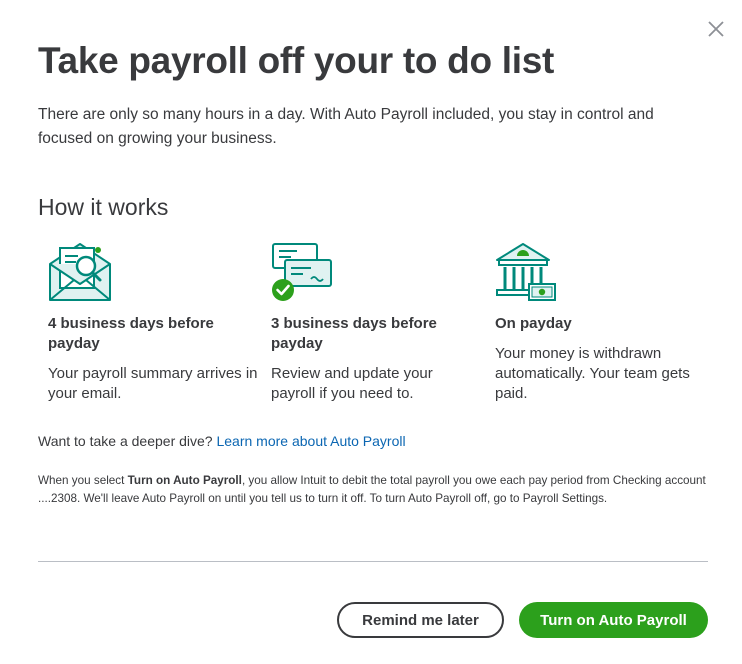  Describe the element at coordinates (420, 620) in the screenshot. I see `remind-me-later-button: Remind me later` at that location.